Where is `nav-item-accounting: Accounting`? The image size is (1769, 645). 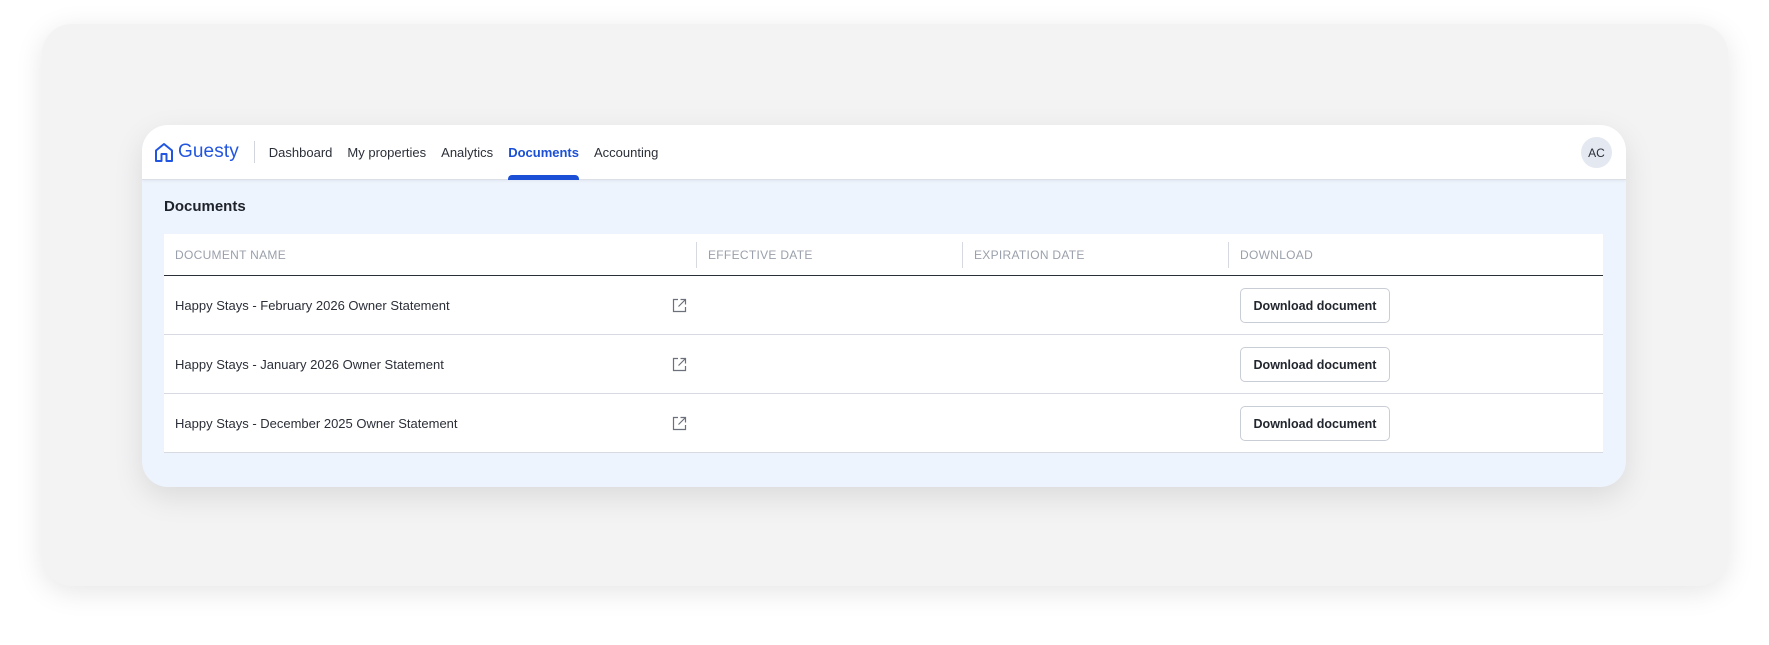
nav-item-accounting: Accounting is located at coordinates (626, 152).